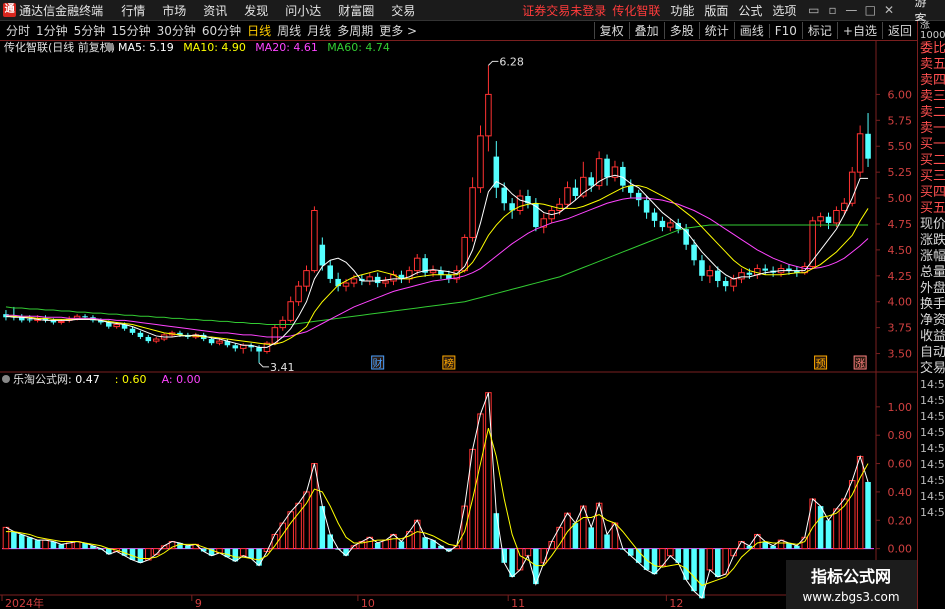  Describe the element at coordinates (564, 10) in the screenshot. I see `login-status: 证券交易未登录` at that location.